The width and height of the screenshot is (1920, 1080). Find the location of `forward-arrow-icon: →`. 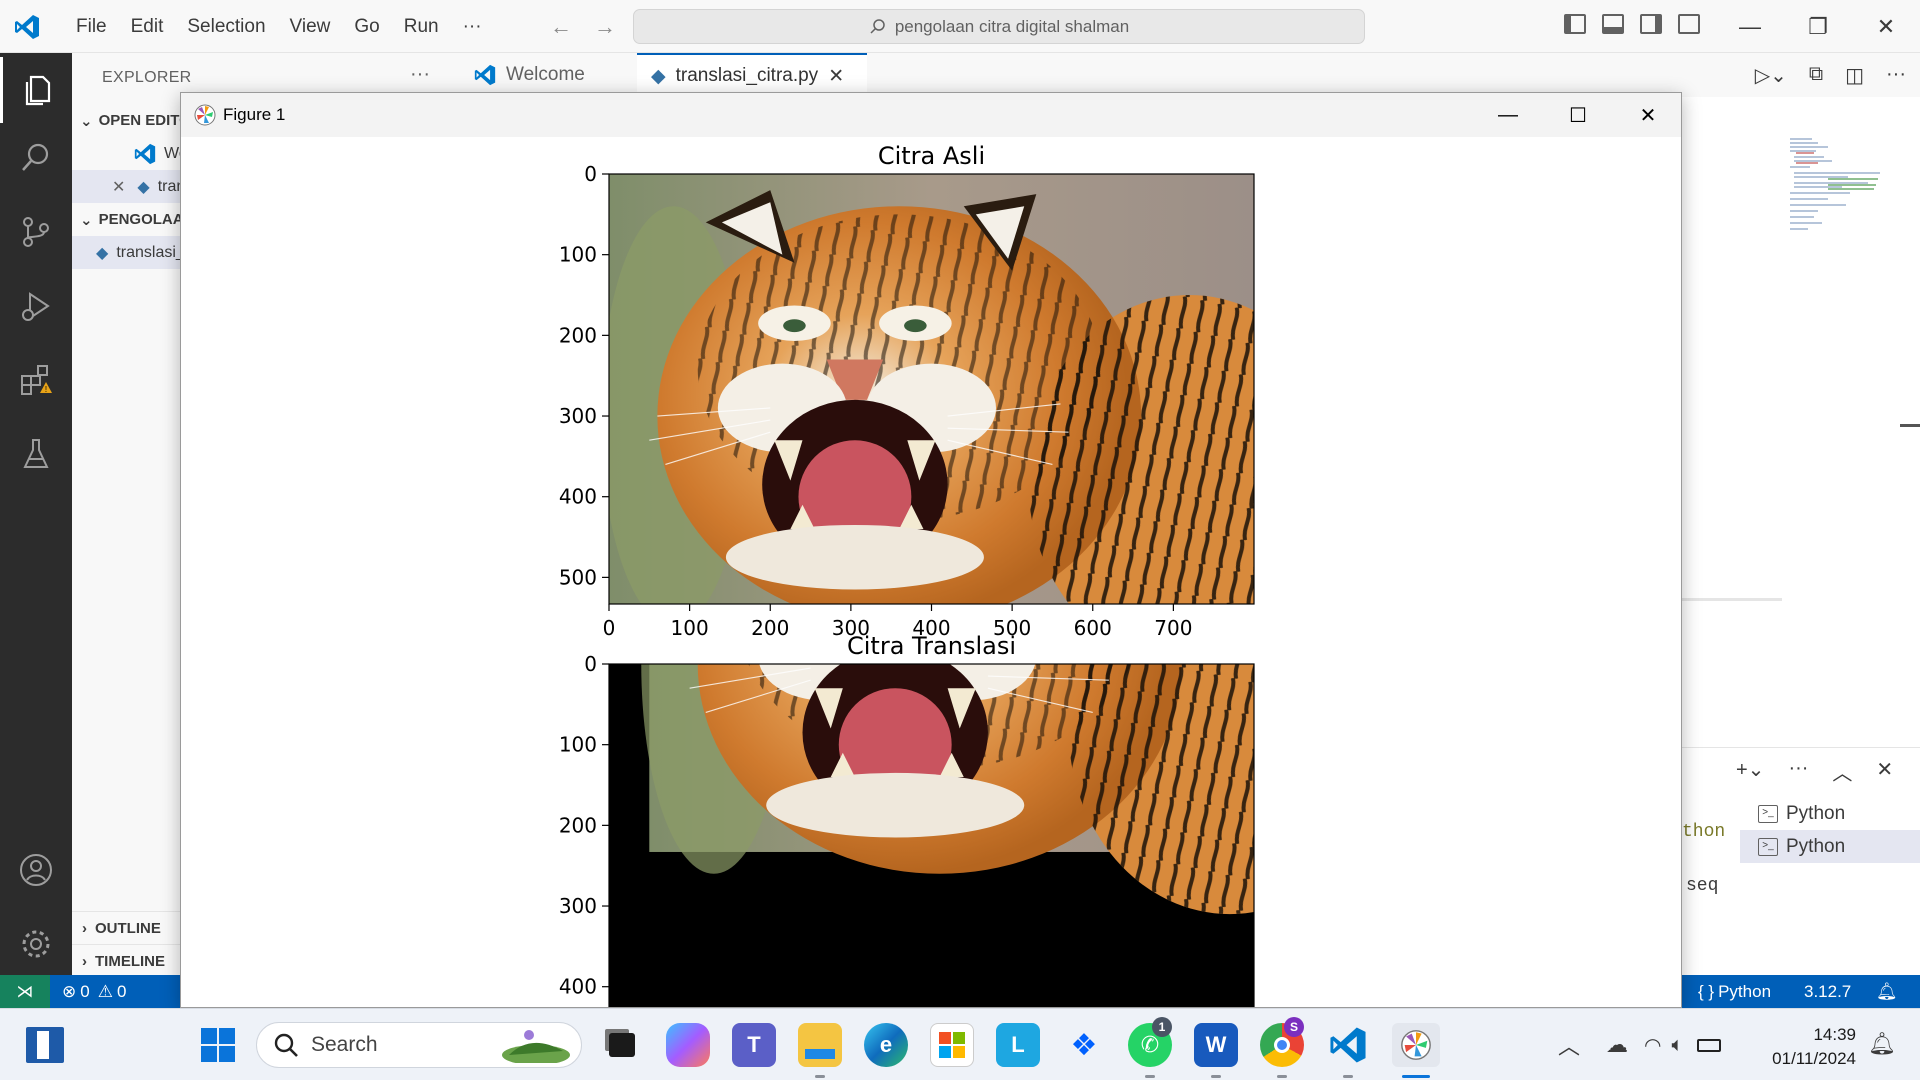

forward-arrow-icon: → is located at coordinates (605, 27).